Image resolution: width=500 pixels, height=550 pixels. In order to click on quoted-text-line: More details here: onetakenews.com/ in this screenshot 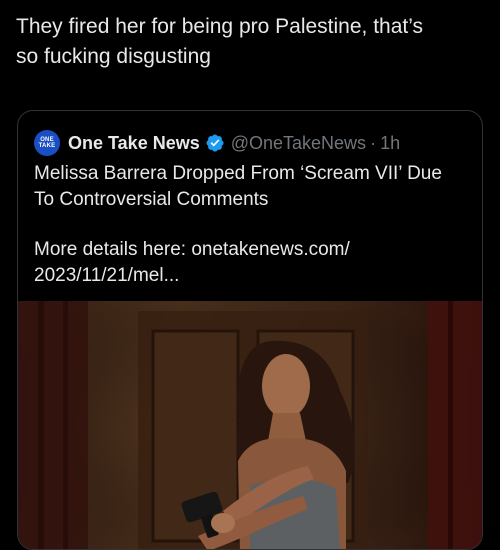, I will do `click(249, 250)`.